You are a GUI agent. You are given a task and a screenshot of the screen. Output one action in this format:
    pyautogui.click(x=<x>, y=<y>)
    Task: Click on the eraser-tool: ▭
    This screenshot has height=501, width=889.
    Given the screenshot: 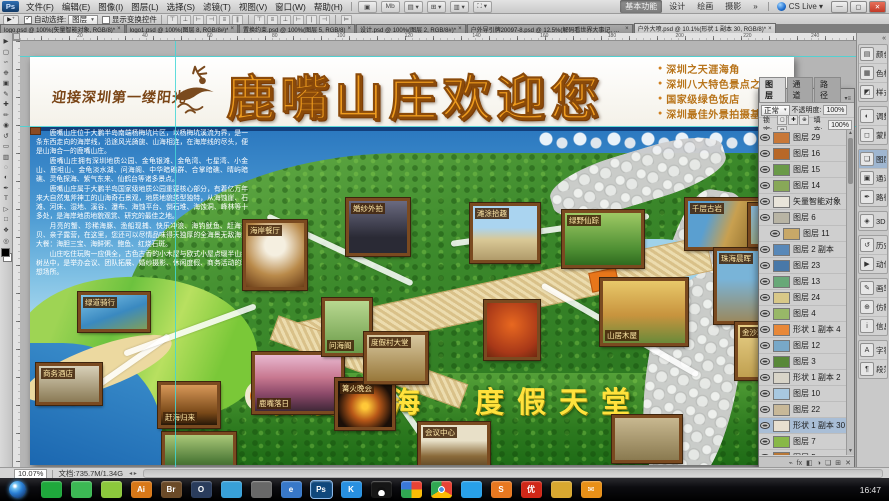 What is the action you would take?
    pyautogui.click(x=6, y=146)
    